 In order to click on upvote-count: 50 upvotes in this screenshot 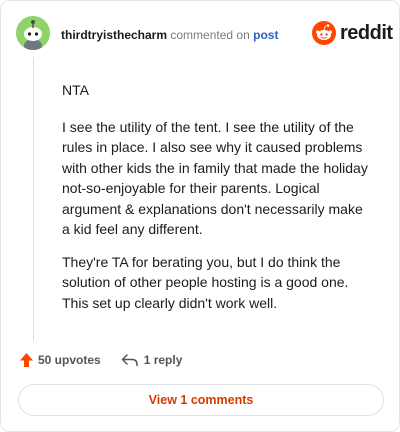, I will do `click(69, 360)`.